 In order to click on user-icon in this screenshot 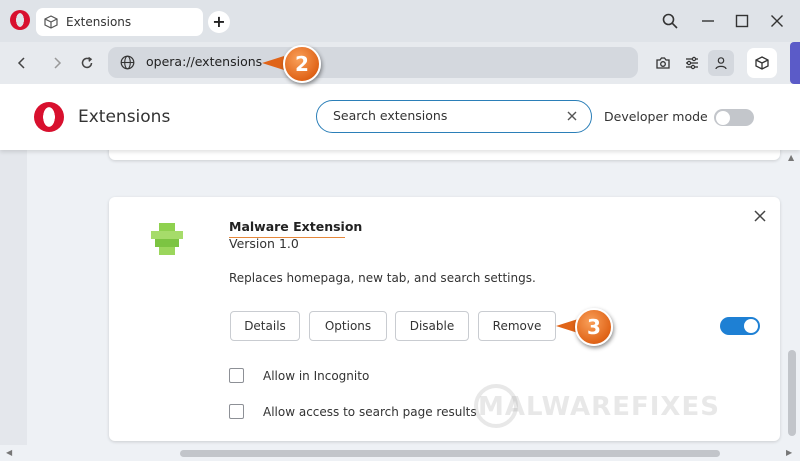, I will do `click(721, 63)`.